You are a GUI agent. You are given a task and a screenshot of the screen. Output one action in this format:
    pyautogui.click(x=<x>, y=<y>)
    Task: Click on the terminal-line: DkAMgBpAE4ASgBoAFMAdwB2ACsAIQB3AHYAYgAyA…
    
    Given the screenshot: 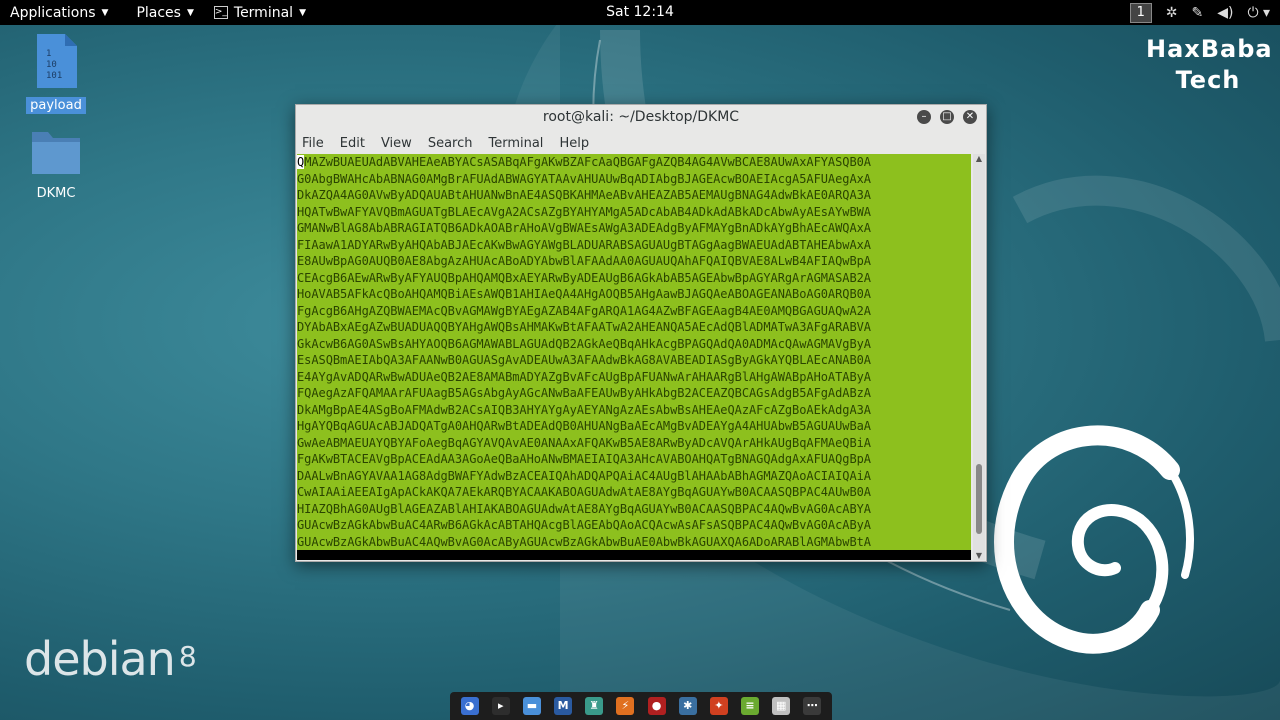 What is the action you would take?
    pyautogui.click(x=634, y=409)
    